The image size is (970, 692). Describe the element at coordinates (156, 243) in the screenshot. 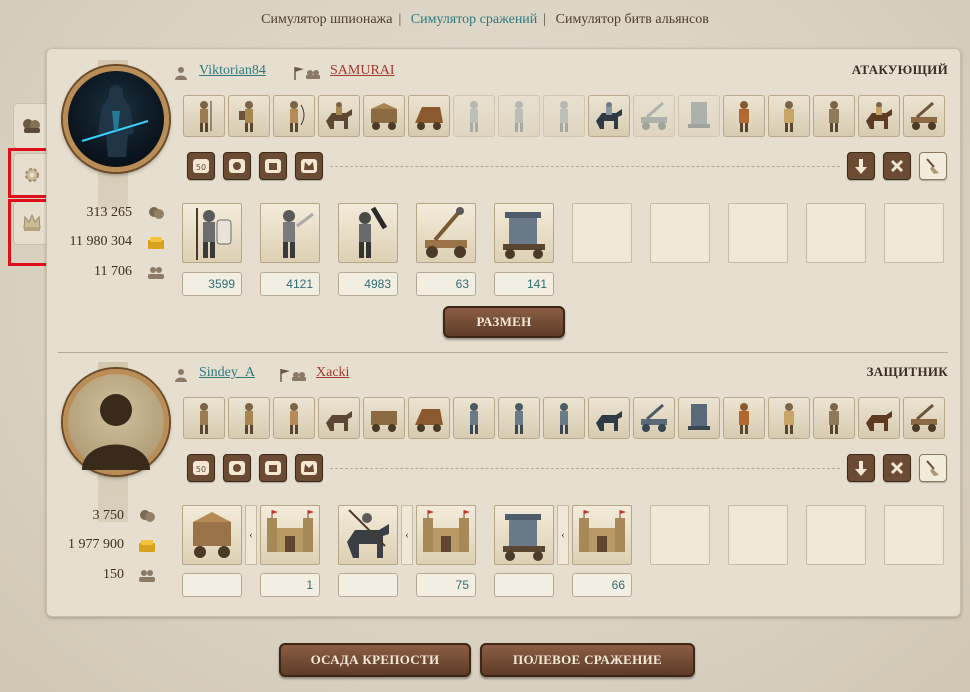

I see `gold-icon` at that location.